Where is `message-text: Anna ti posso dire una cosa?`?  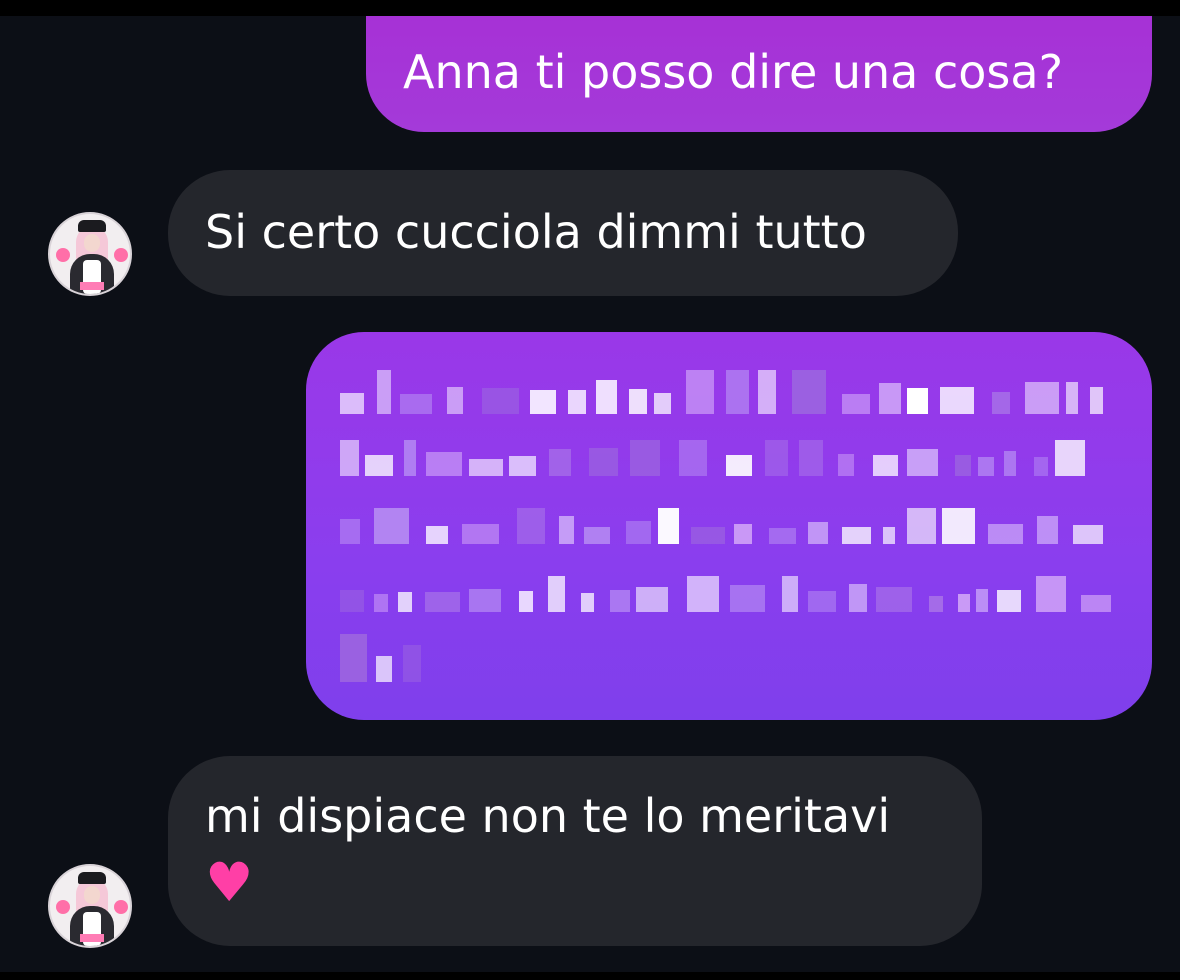
message-text: Anna ti posso dire una cosa? is located at coordinates (733, 72).